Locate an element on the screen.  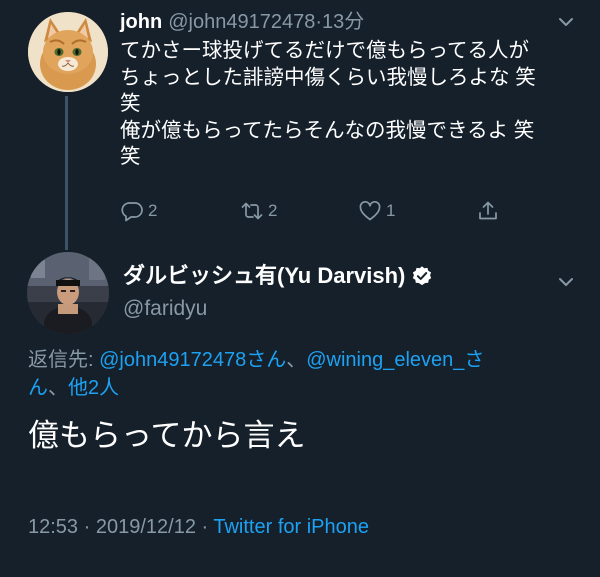
share-button is located at coordinates (488, 211).